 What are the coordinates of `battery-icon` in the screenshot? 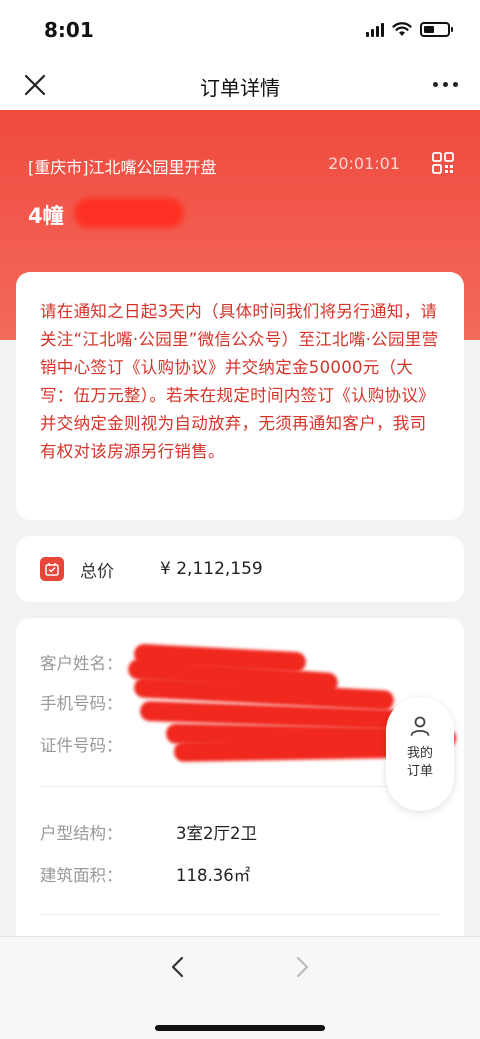 It's located at (436, 29).